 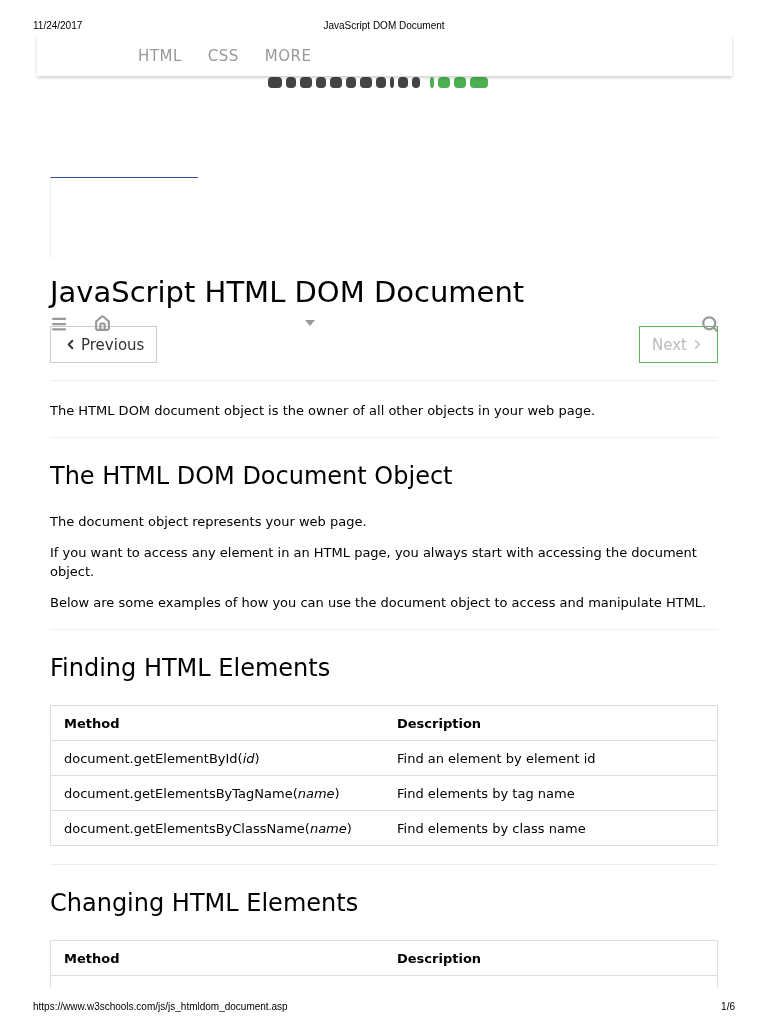 What do you see at coordinates (496, 758) in the screenshot?
I see `table-cell: Find an element by element id` at bounding box center [496, 758].